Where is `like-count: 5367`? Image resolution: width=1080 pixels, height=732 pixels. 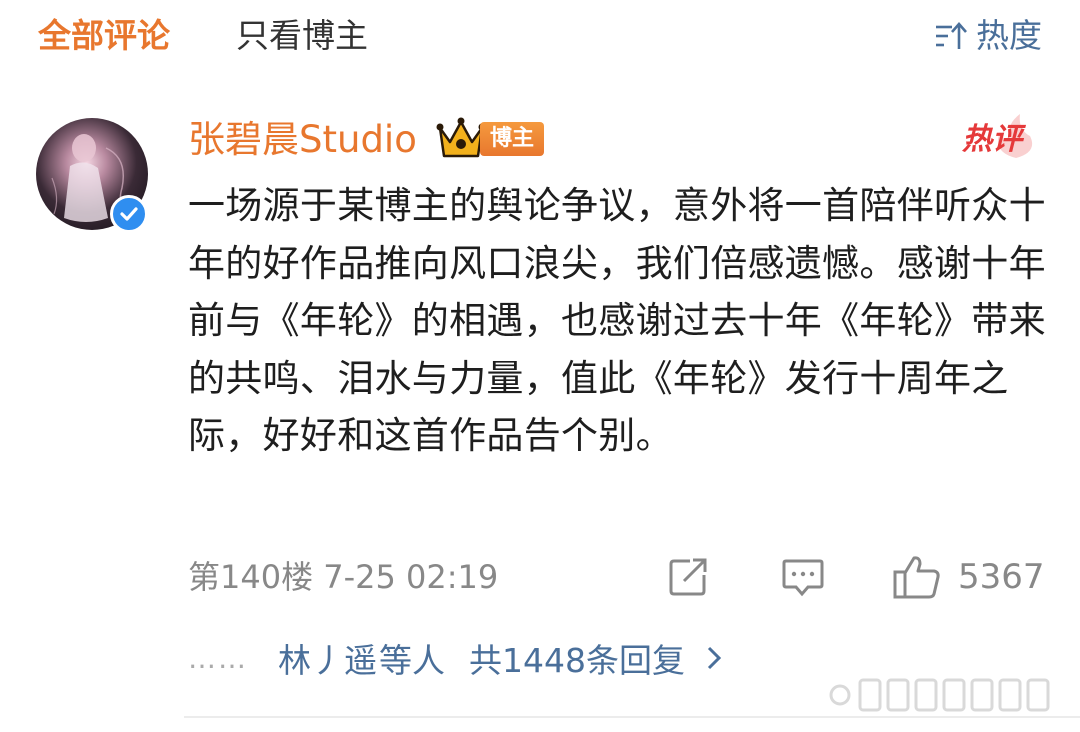
like-count: 5367 is located at coordinates (1001, 577).